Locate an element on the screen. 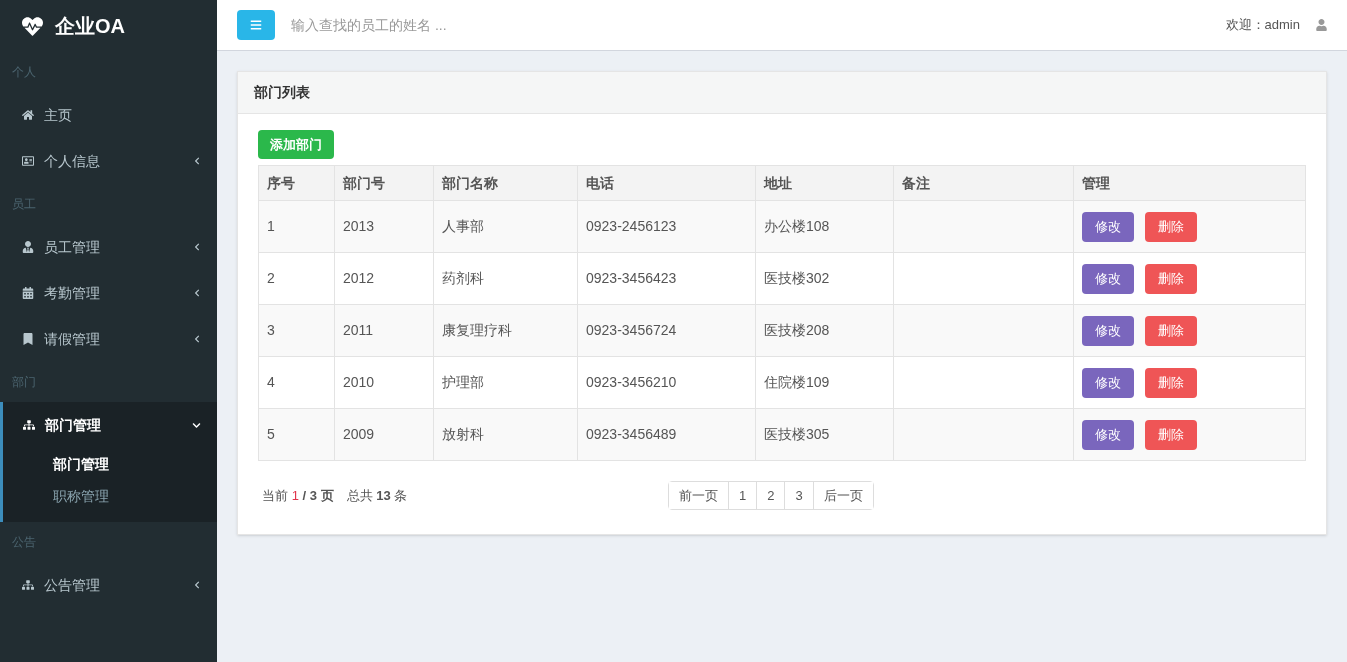  table-cell: 2010 is located at coordinates (359, 382).